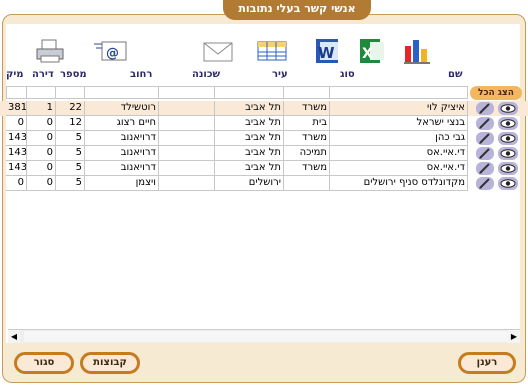 Image resolution: width=528 pixels, height=385 pixels. Describe the element at coordinates (272, 51) in the screenshot. I see `table-icon` at that location.